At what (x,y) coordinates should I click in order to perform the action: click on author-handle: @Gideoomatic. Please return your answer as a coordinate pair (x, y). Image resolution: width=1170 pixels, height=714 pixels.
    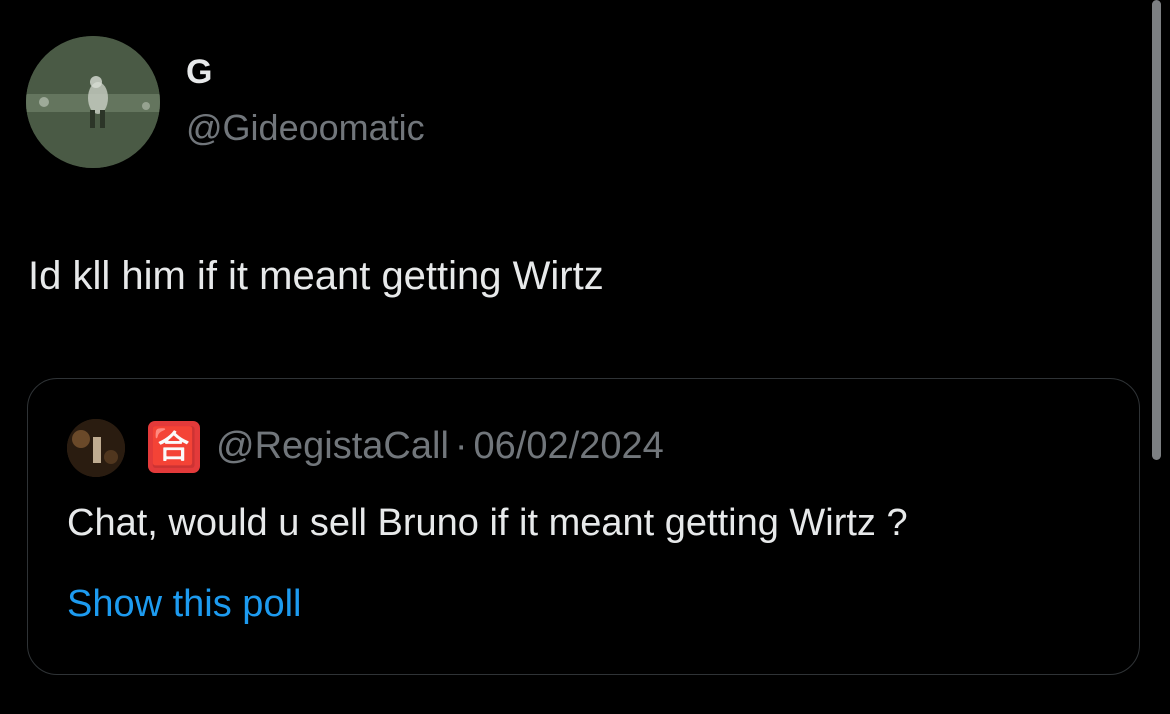
    Looking at the image, I should click on (305, 128).